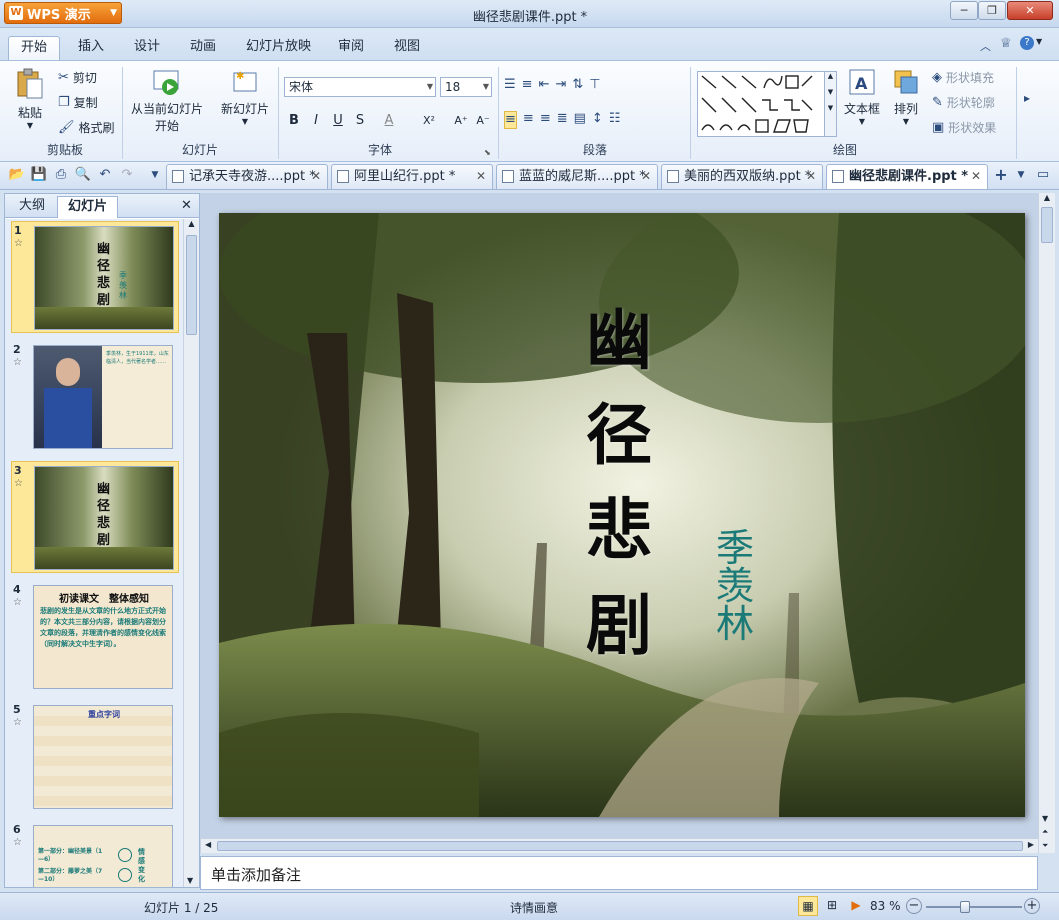 This screenshot has height=920, width=1059. What do you see at coordinates (577, 85) in the screenshot?
I see `text-direction-icon: ⇅` at bounding box center [577, 85].